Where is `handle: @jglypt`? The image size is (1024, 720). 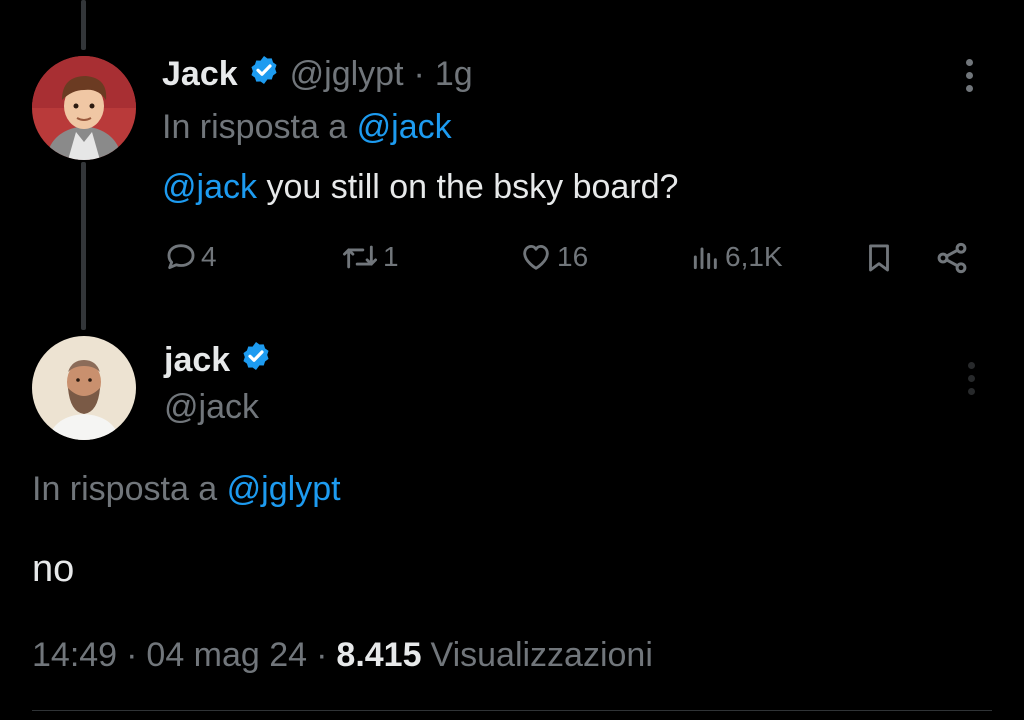 handle: @jglypt is located at coordinates (347, 74).